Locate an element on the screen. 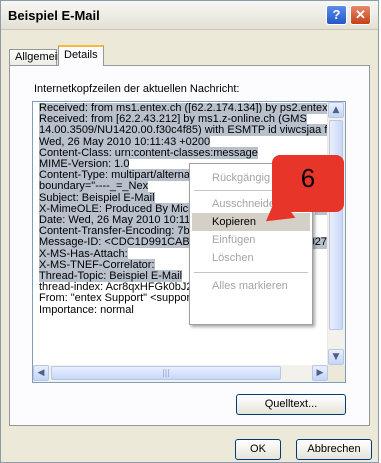 The width and height of the screenshot is (381, 463). scroll-left-arrow-icon: ◀ is located at coordinates (41, 373).